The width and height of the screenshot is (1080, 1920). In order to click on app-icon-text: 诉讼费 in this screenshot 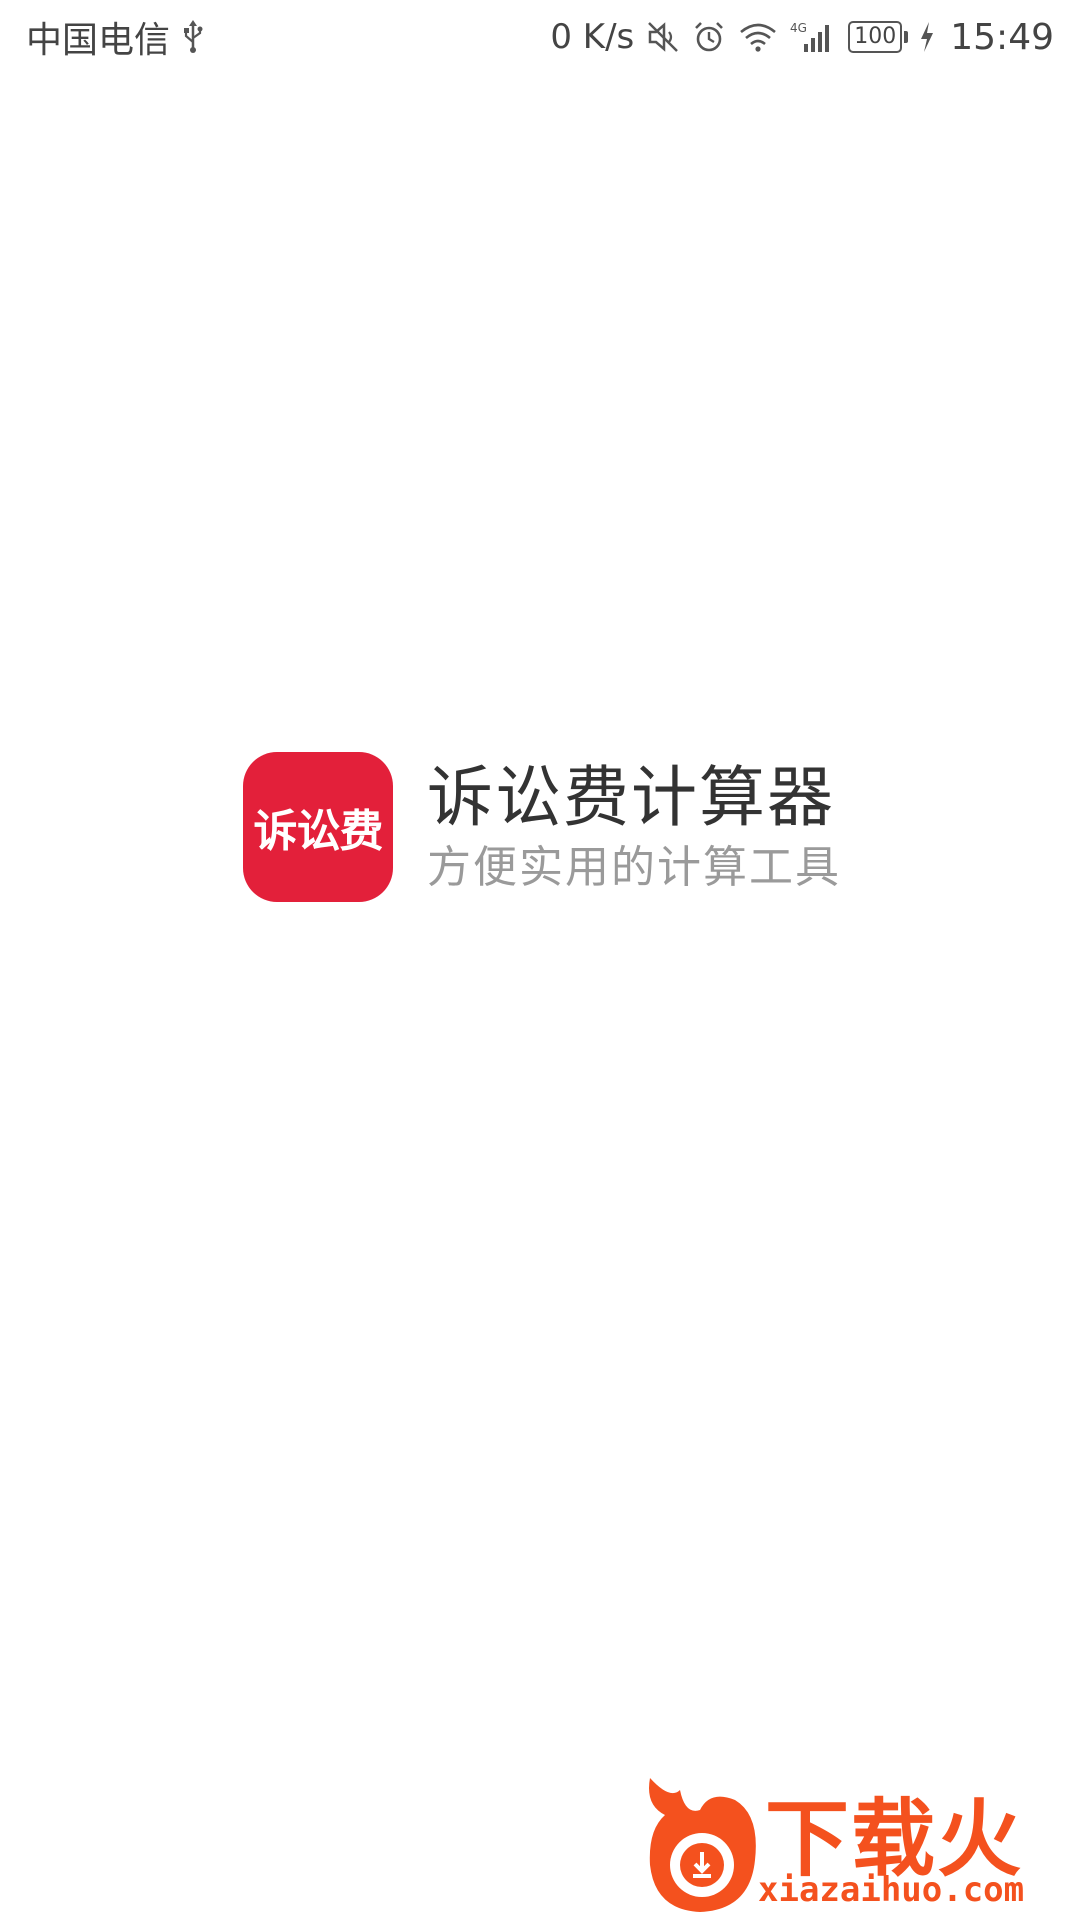, I will do `click(318, 831)`.